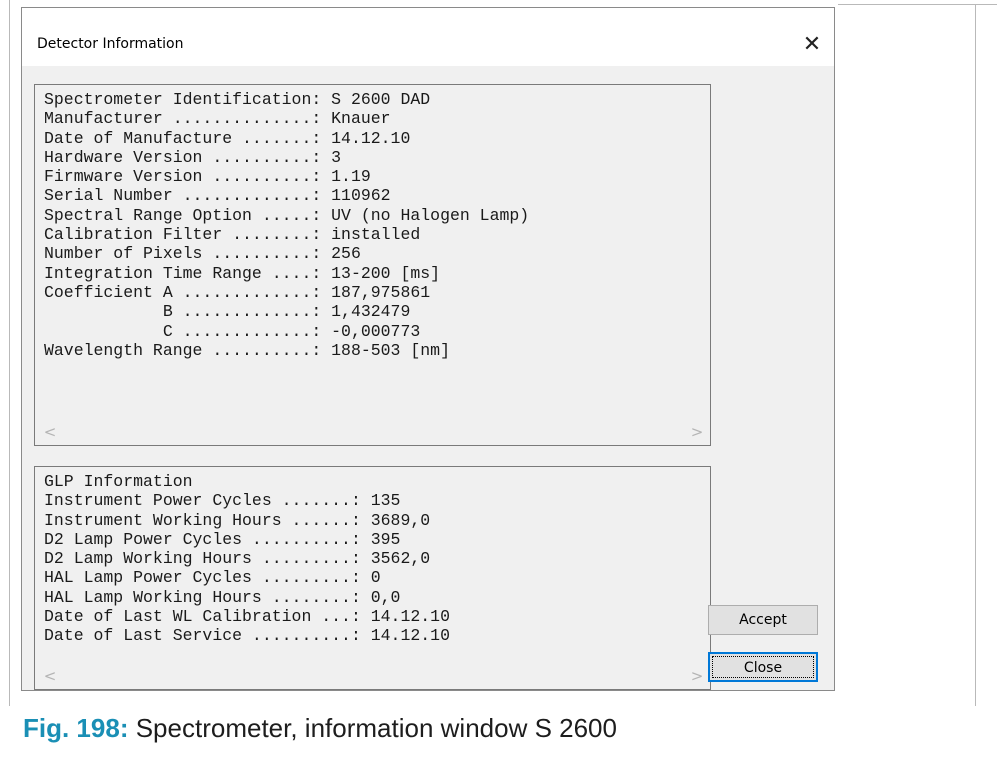  Describe the element at coordinates (222, 501) in the screenshot. I see `glp-info-line: Instrument Power Cycles .......: 135` at that location.